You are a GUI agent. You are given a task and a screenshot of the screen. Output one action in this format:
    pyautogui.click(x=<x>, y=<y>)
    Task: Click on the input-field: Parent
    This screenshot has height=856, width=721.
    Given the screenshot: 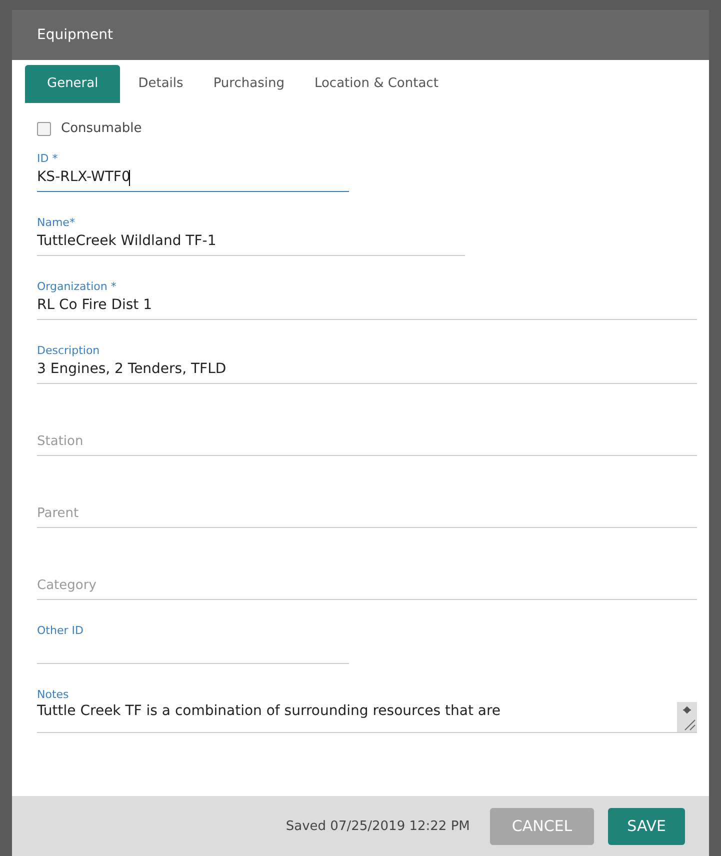 What is the action you would take?
    pyautogui.click(x=367, y=511)
    